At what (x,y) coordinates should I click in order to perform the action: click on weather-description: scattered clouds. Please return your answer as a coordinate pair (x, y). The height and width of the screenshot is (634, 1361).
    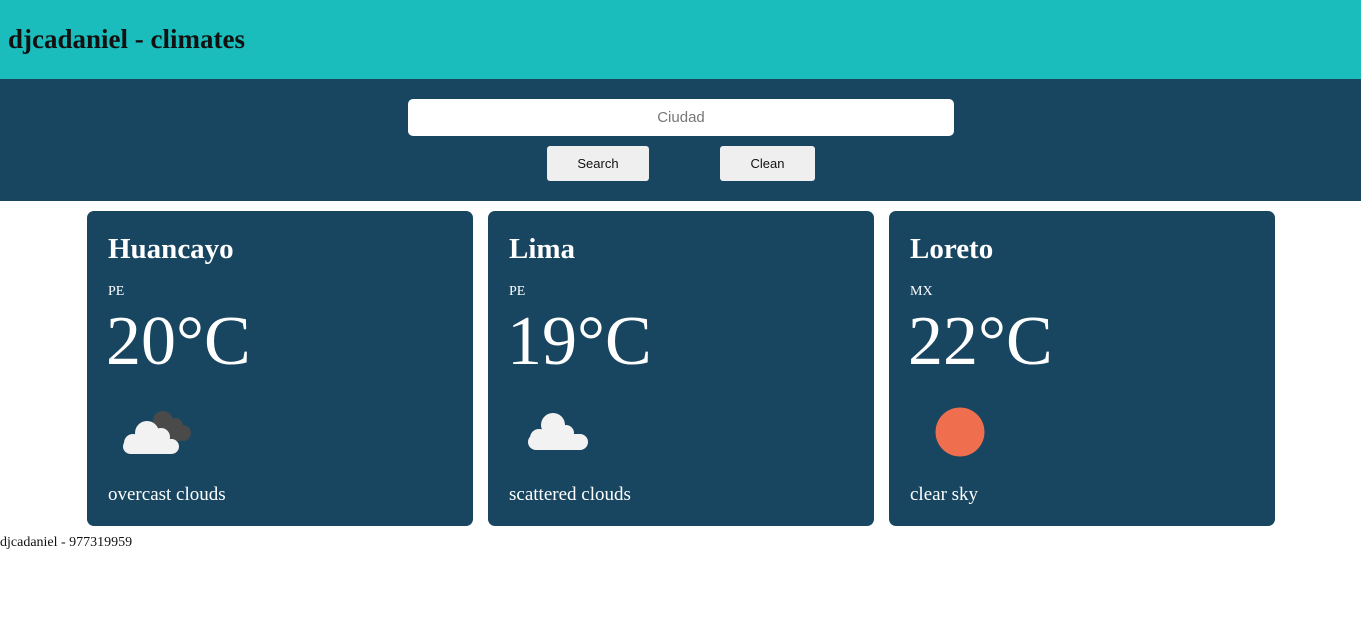
    Looking at the image, I should click on (570, 494).